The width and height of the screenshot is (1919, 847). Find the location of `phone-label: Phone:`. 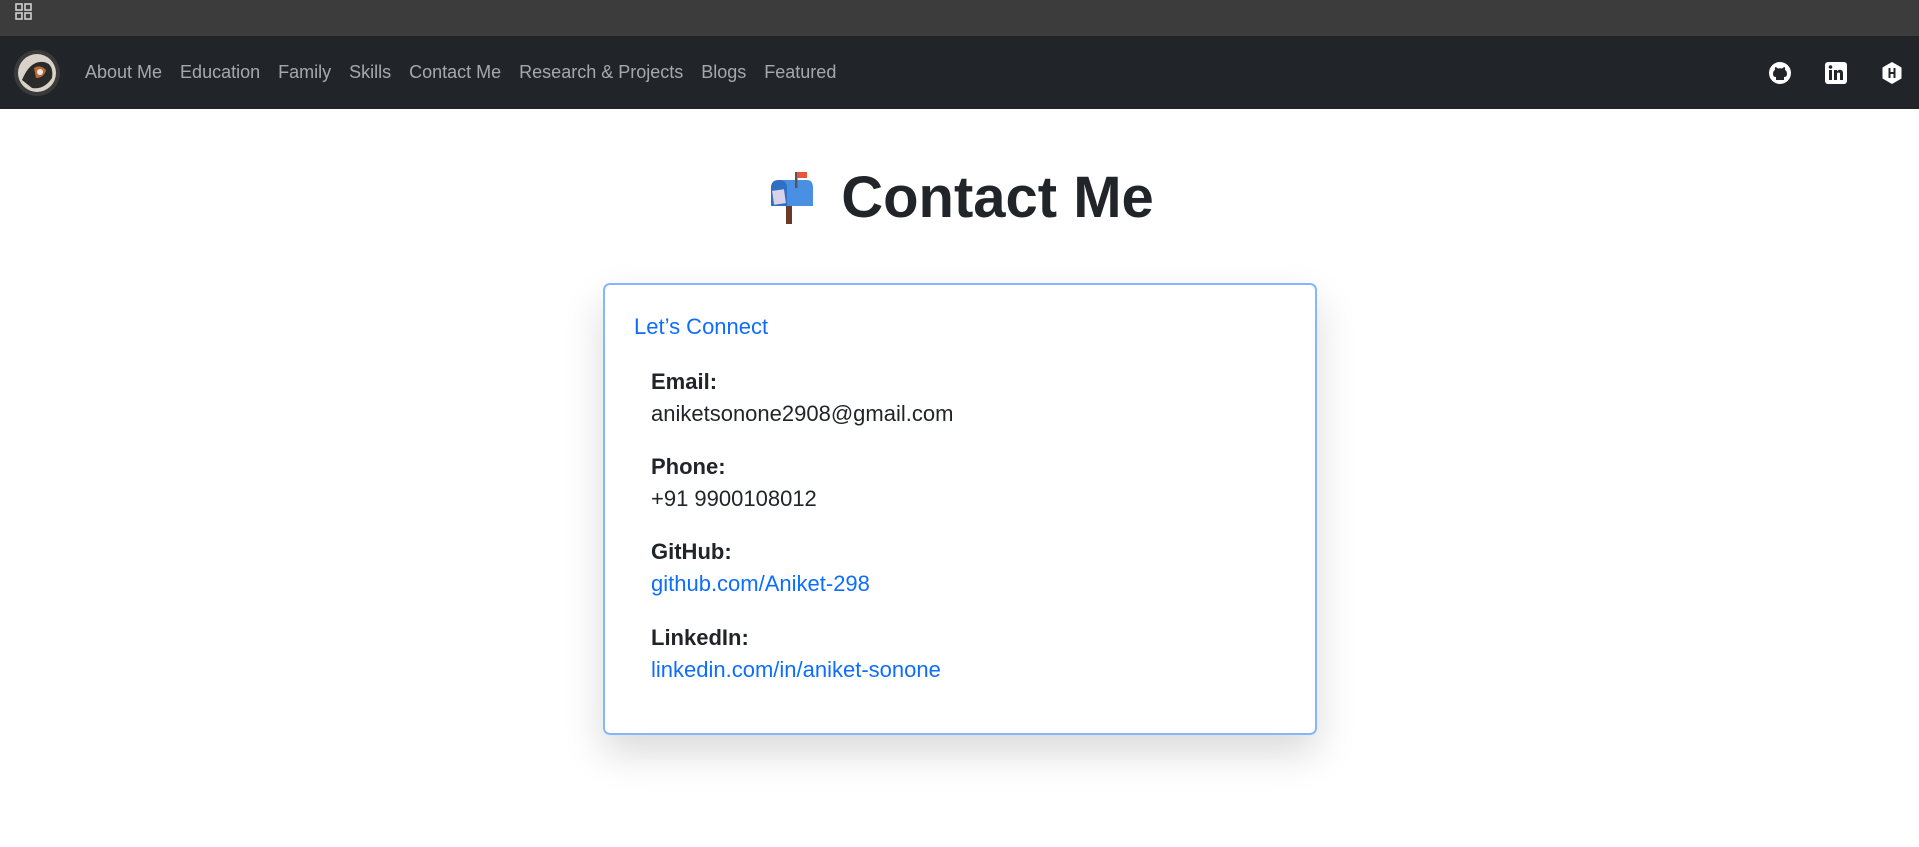

phone-label: Phone: is located at coordinates (688, 466).